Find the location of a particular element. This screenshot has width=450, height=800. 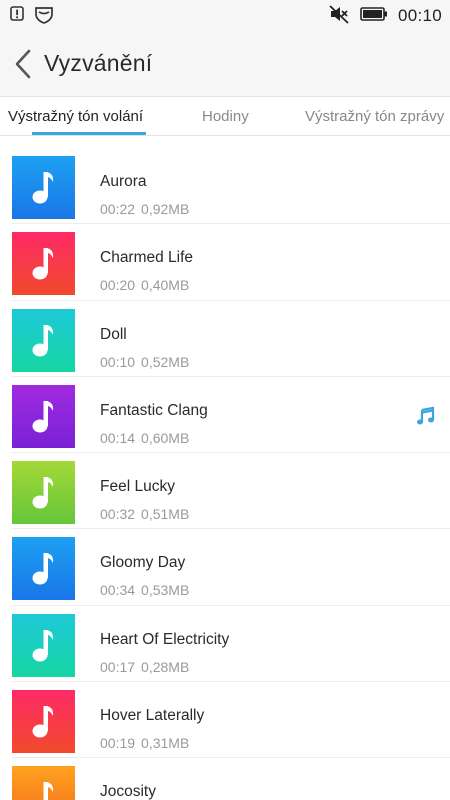

ringtone-meta: 00:34 0,53MB is located at coordinates (144, 590).